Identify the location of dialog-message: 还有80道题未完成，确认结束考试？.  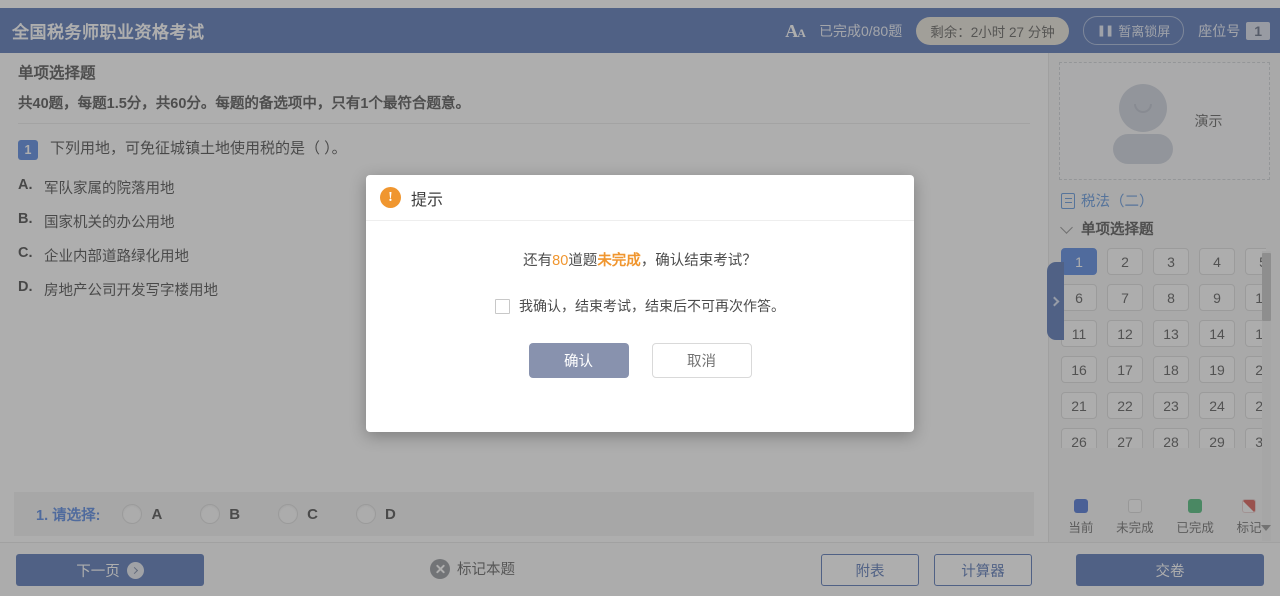
(640, 259).